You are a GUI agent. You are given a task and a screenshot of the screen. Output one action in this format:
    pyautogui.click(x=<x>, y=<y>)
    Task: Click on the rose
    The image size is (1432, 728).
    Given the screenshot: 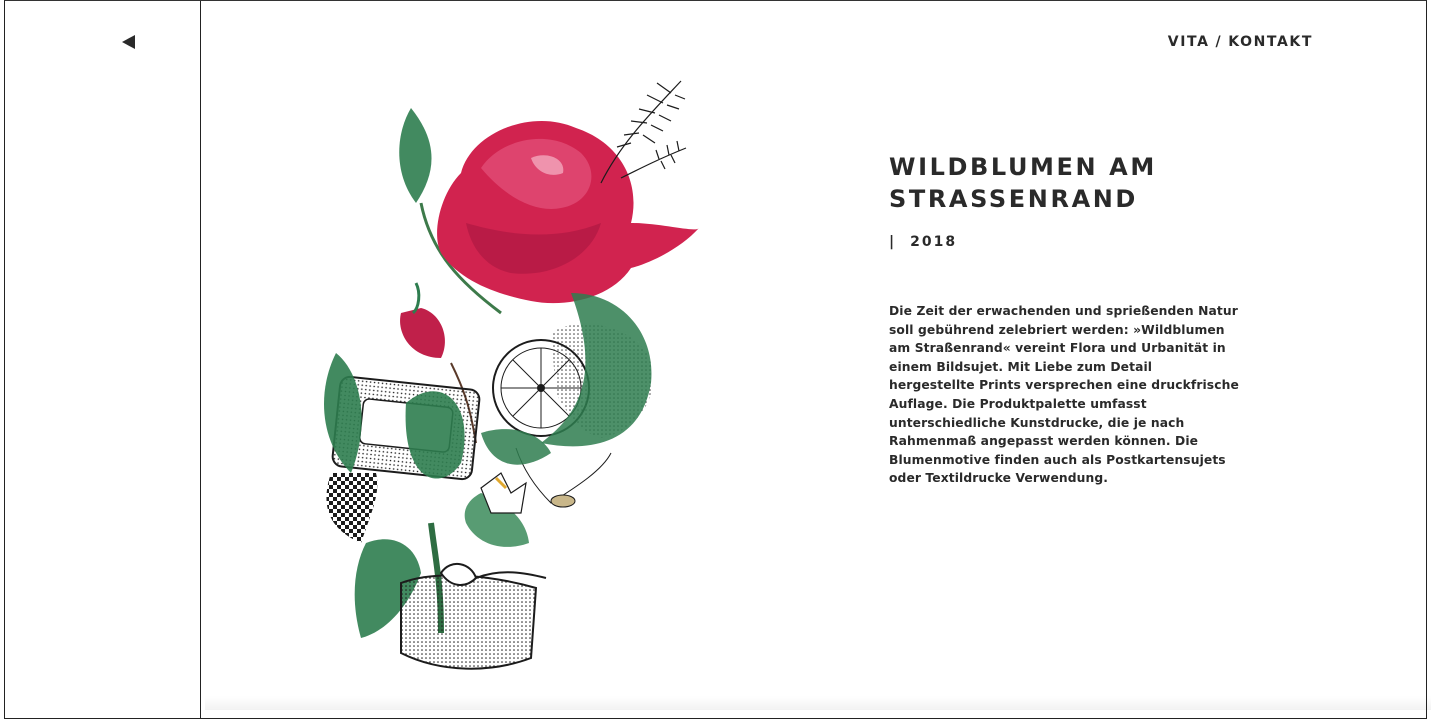 What is the action you would take?
    pyautogui.click(x=568, y=212)
    